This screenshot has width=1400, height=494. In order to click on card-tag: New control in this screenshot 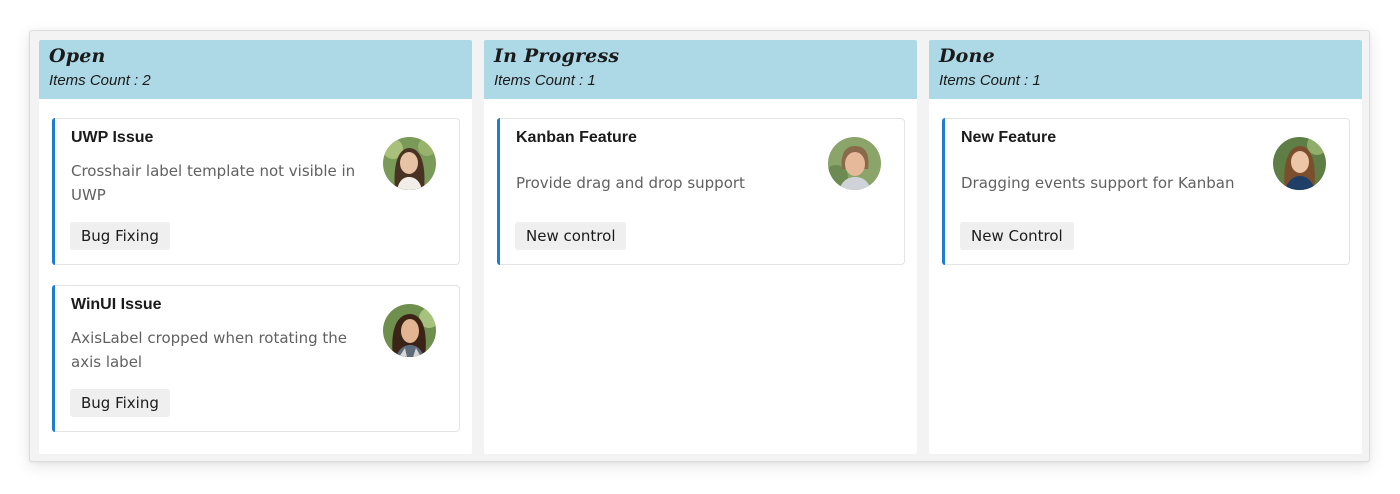, I will do `click(571, 236)`.